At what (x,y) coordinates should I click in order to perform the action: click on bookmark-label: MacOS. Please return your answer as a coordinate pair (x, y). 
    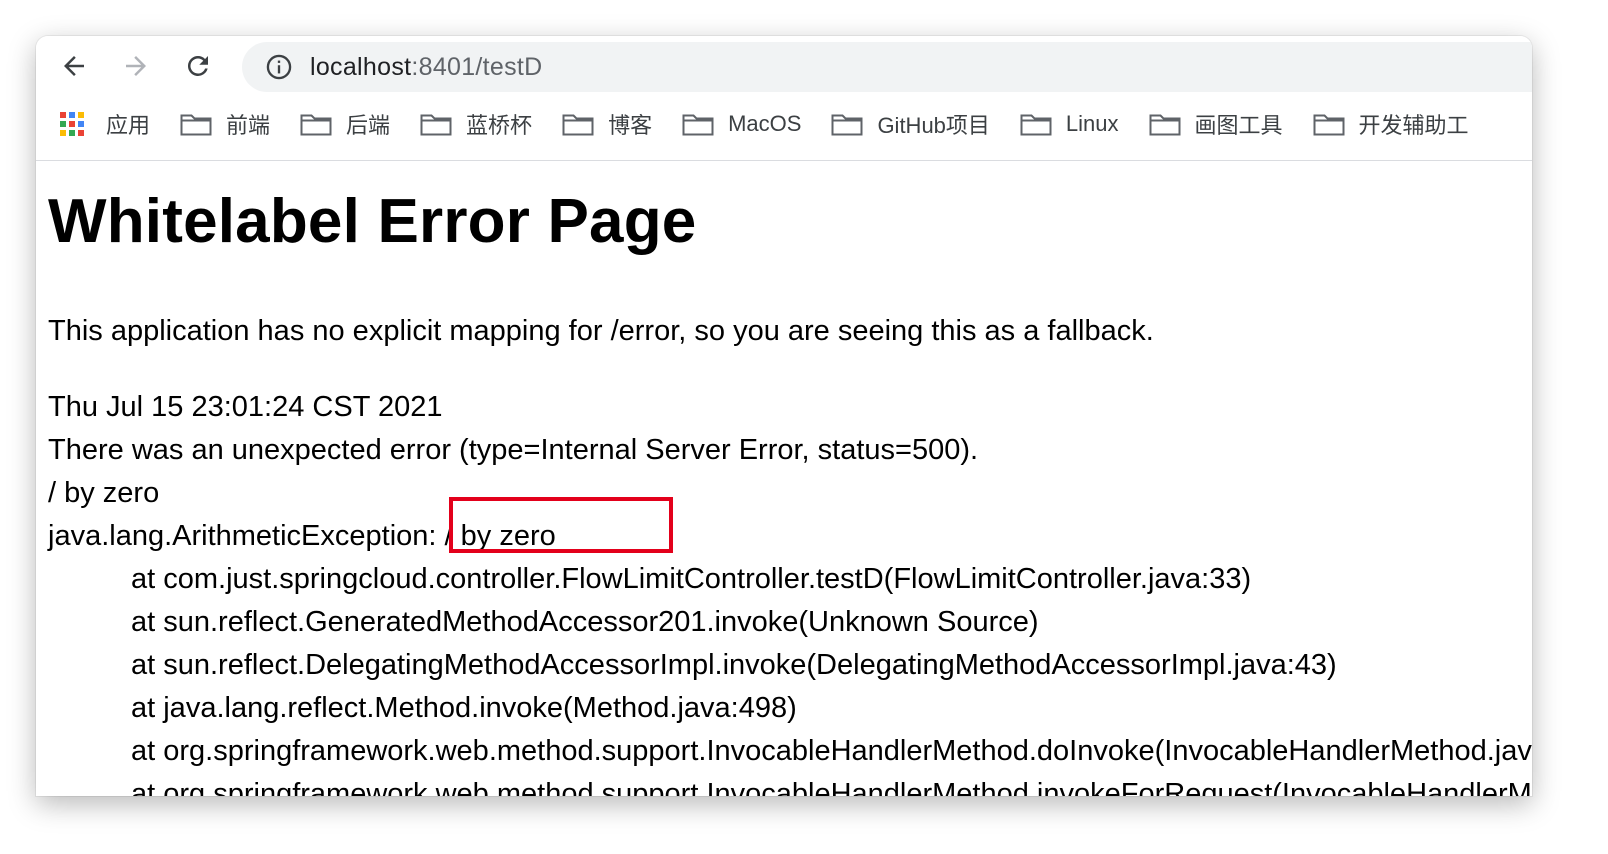
    Looking at the image, I should click on (765, 123).